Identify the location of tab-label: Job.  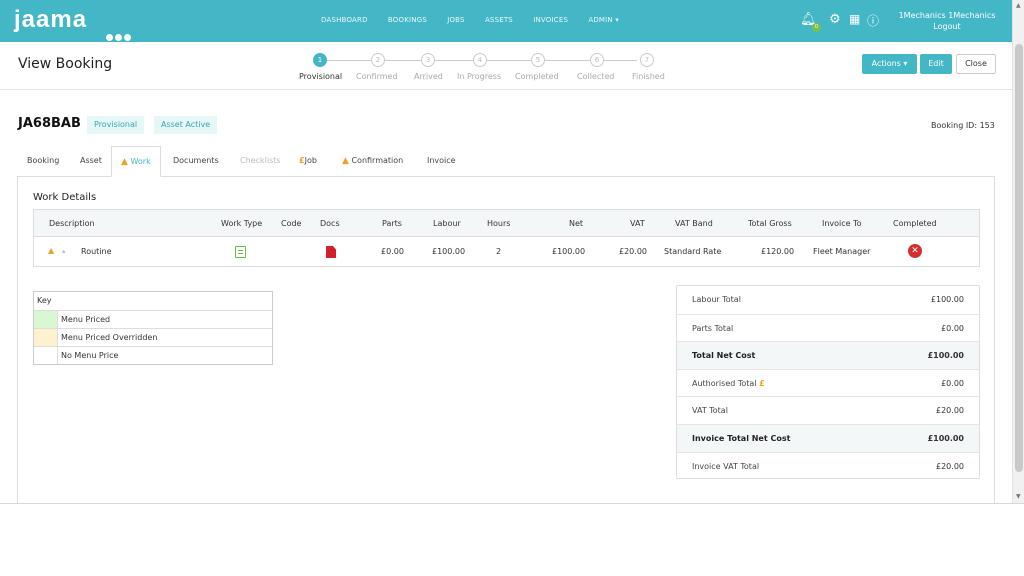
(310, 160).